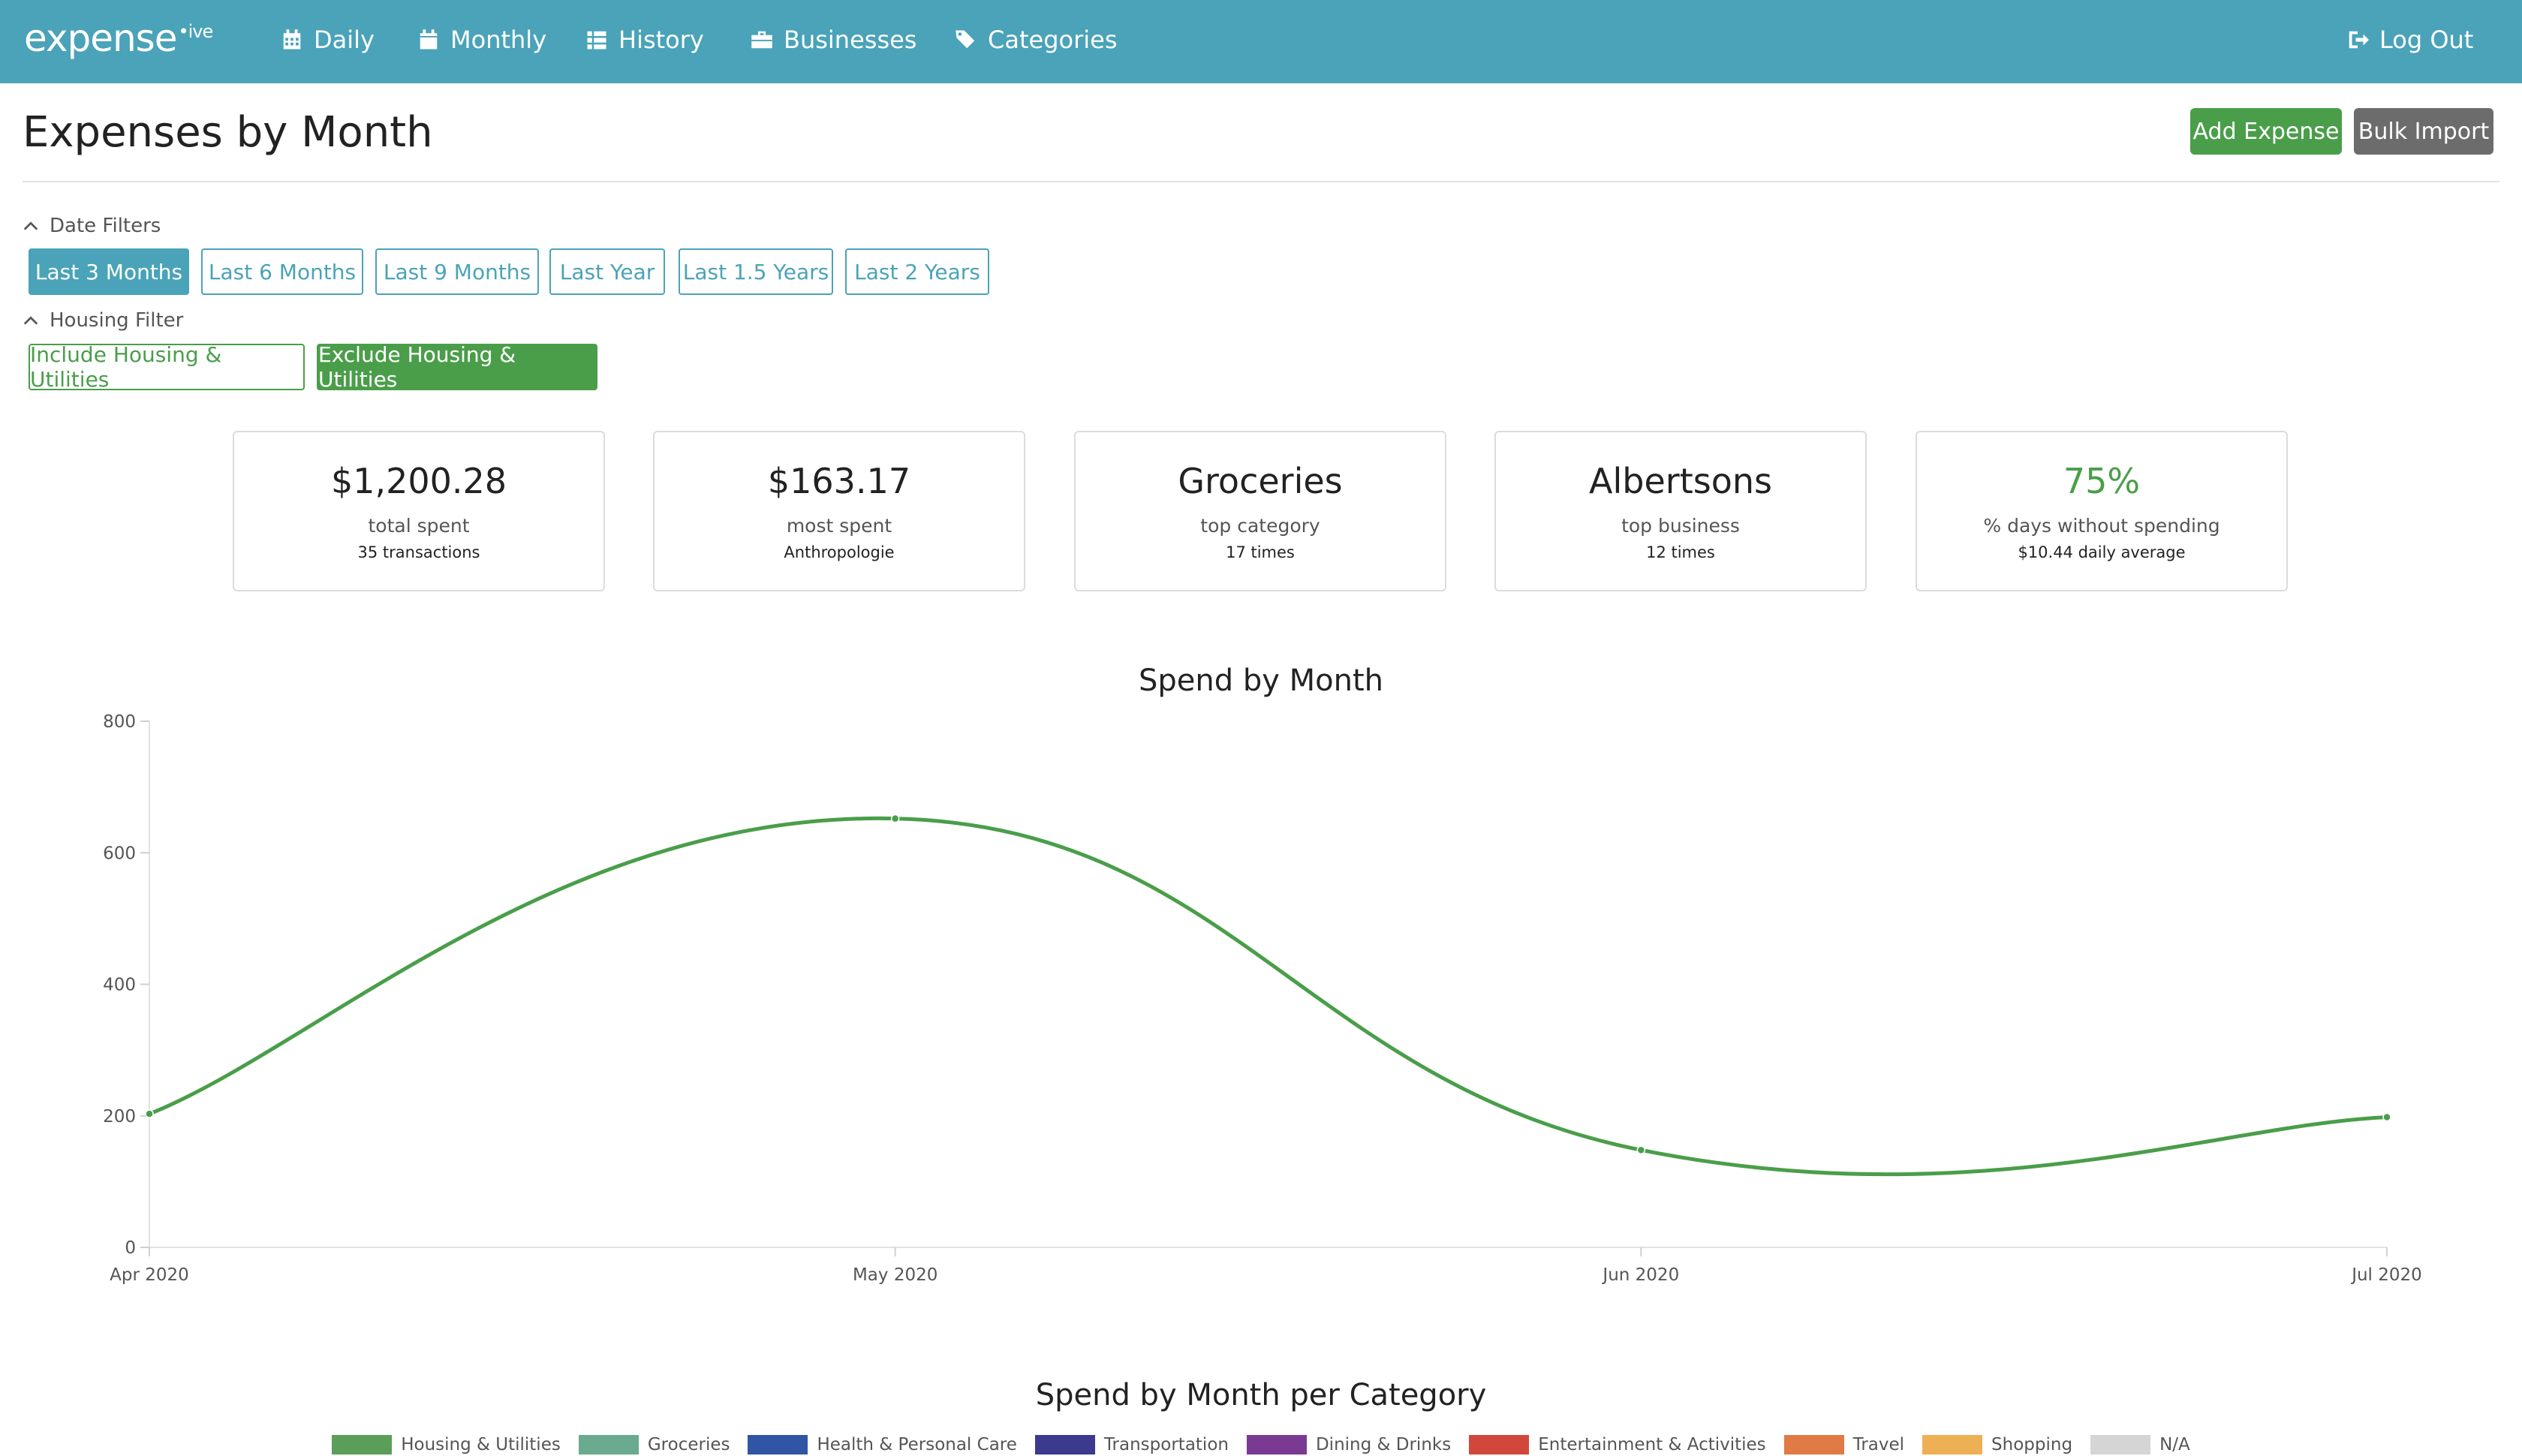 This screenshot has height=1456, width=2522. Describe the element at coordinates (1680, 526) in the screenshot. I see `stat-label: top business` at that location.